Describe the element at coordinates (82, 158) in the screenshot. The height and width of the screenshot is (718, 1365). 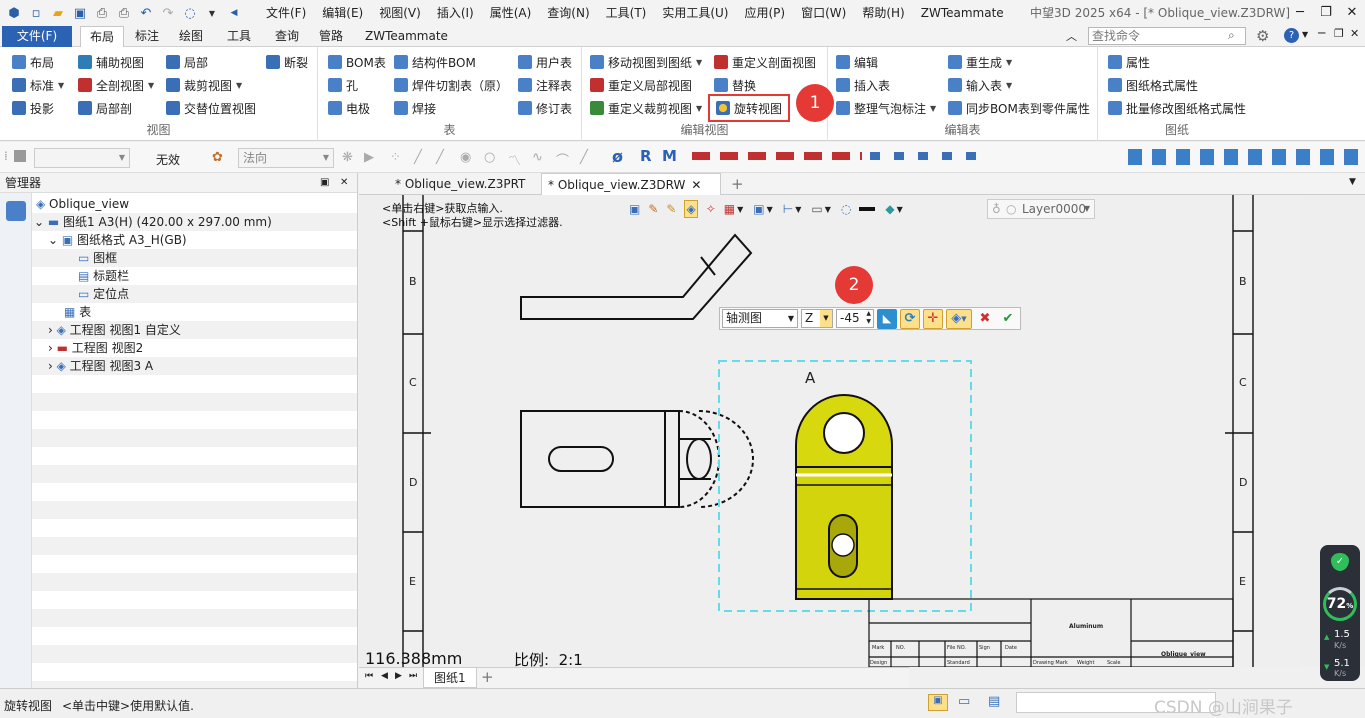
I see `style-combo: ▼` at that location.